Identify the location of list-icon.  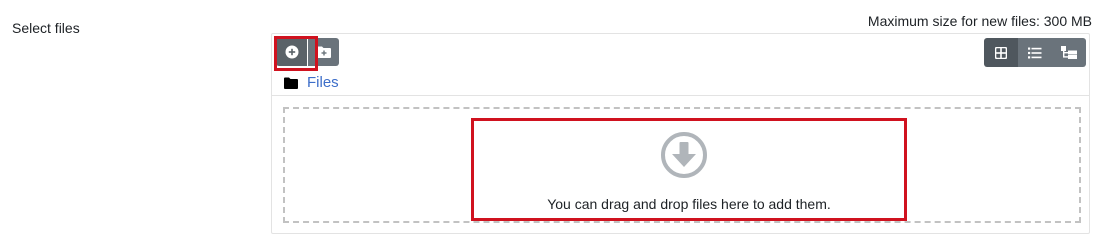
(1035, 52).